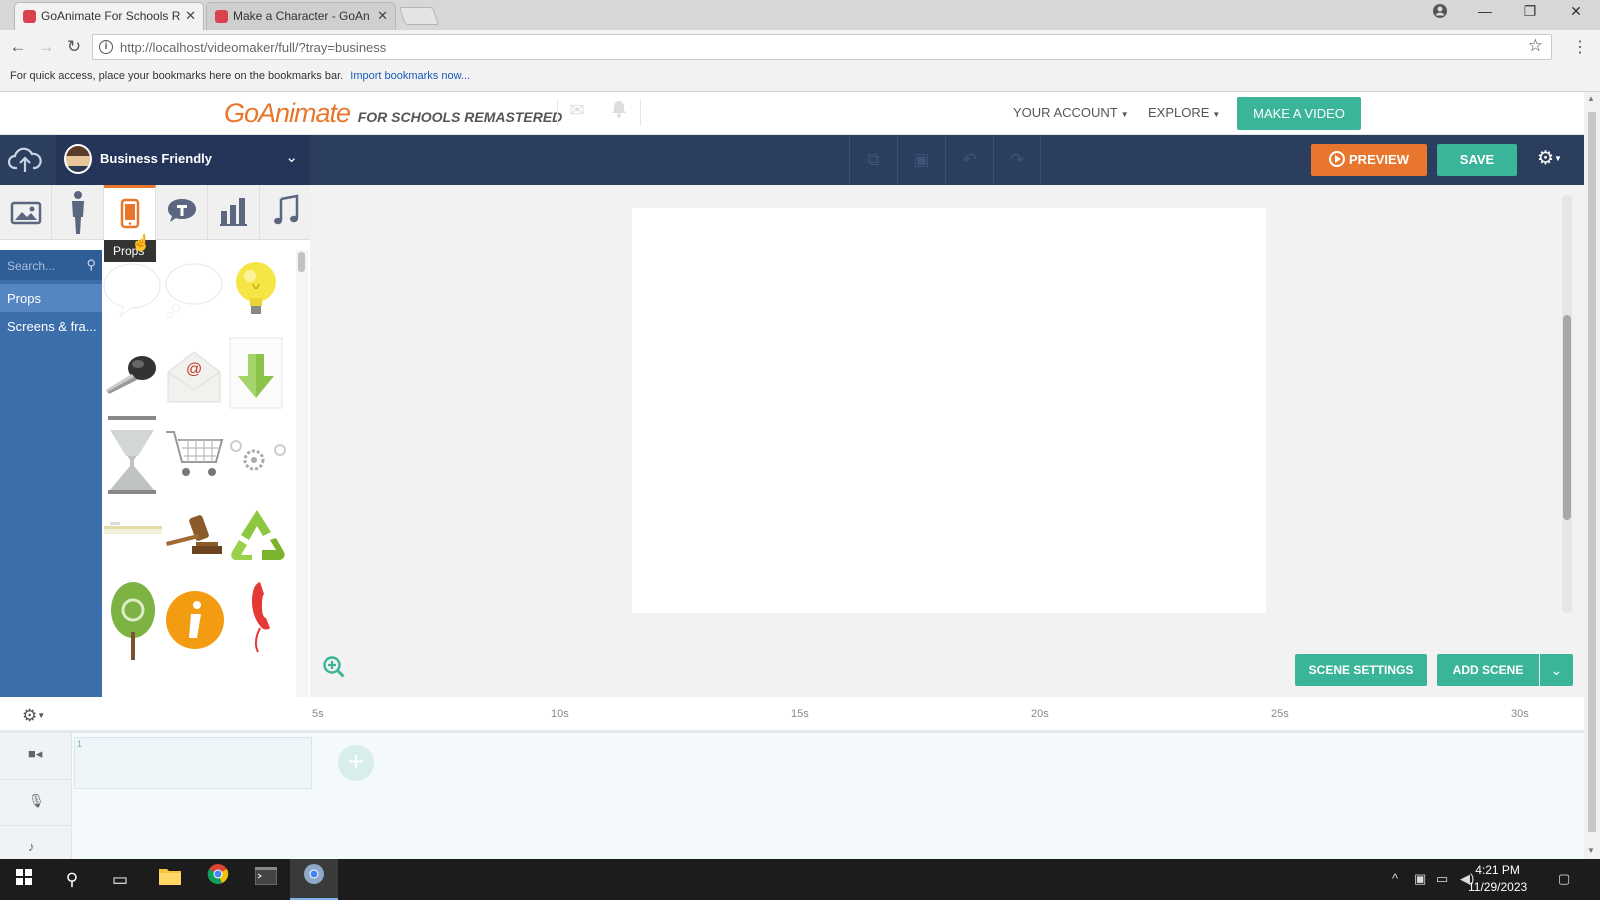 Image resolution: width=1600 pixels, height=900 pixels. I want to click on settings-gear-icon: ⚙▼, so click(1555, 160).